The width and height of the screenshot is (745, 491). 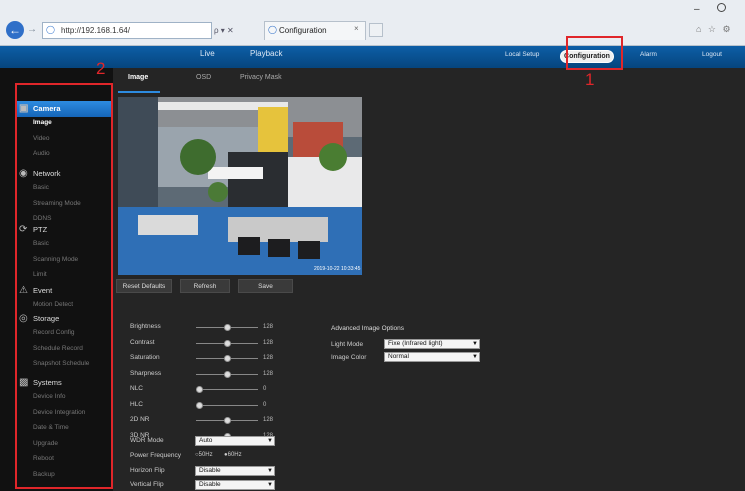 I want to click on slider-hlc, so click(x=227, y=405).